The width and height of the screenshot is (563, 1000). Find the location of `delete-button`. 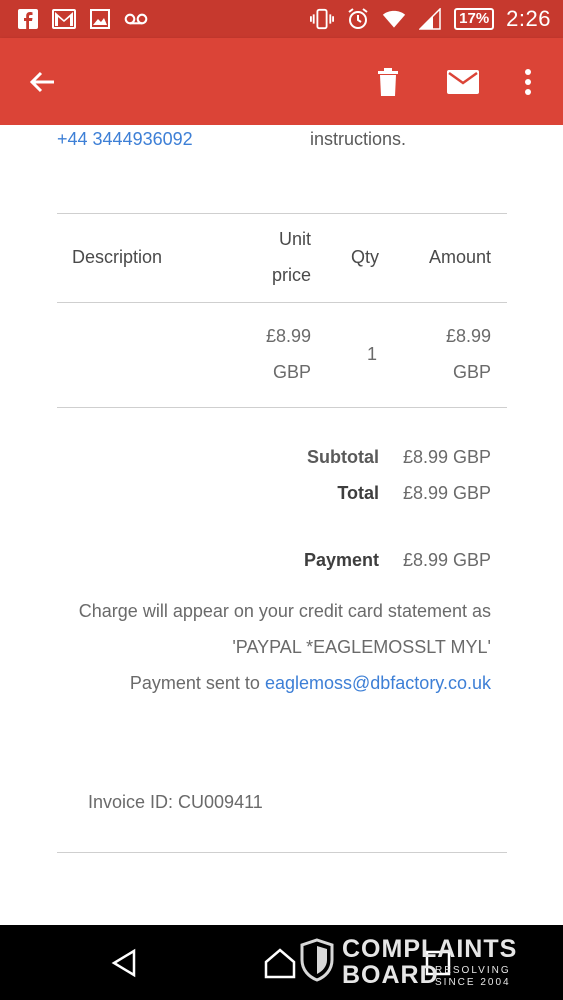

delete-button is located at coordinates (388, 82).